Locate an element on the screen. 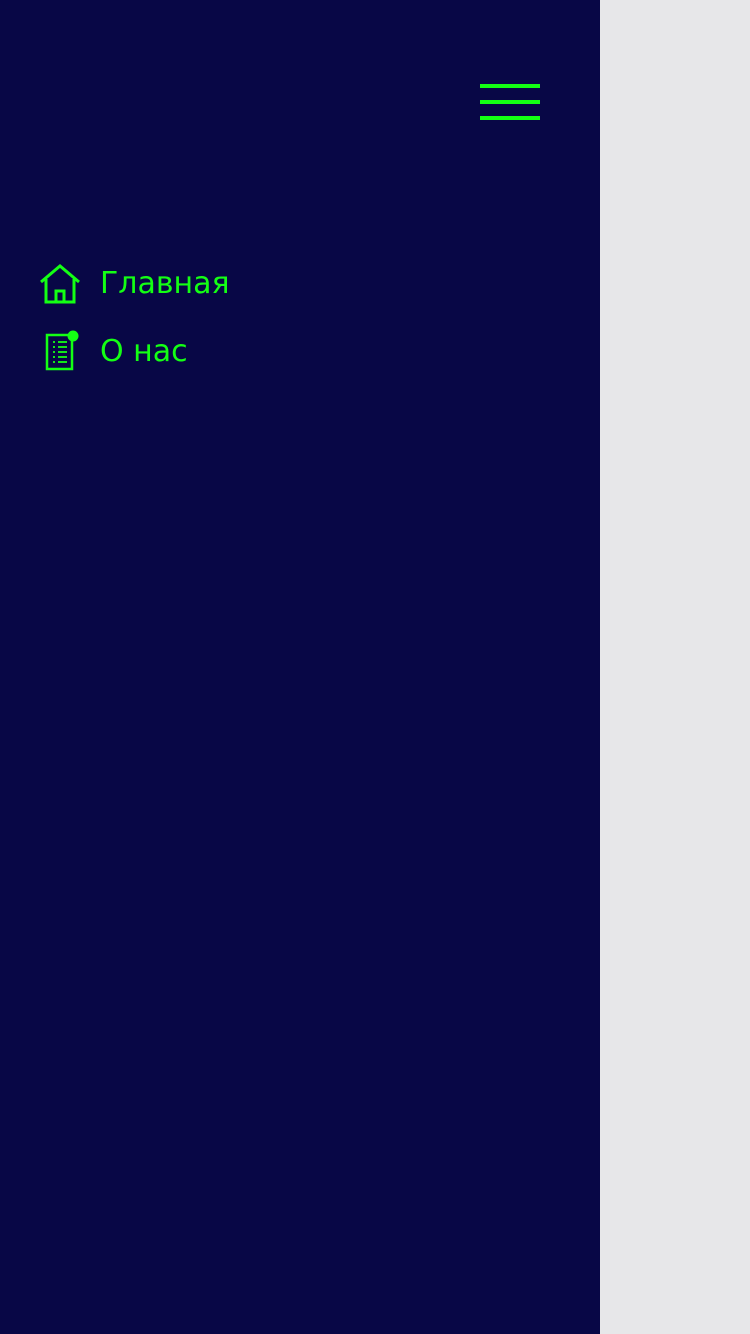  sidebar-item-label: Главная is located at coordinates (165, 283).